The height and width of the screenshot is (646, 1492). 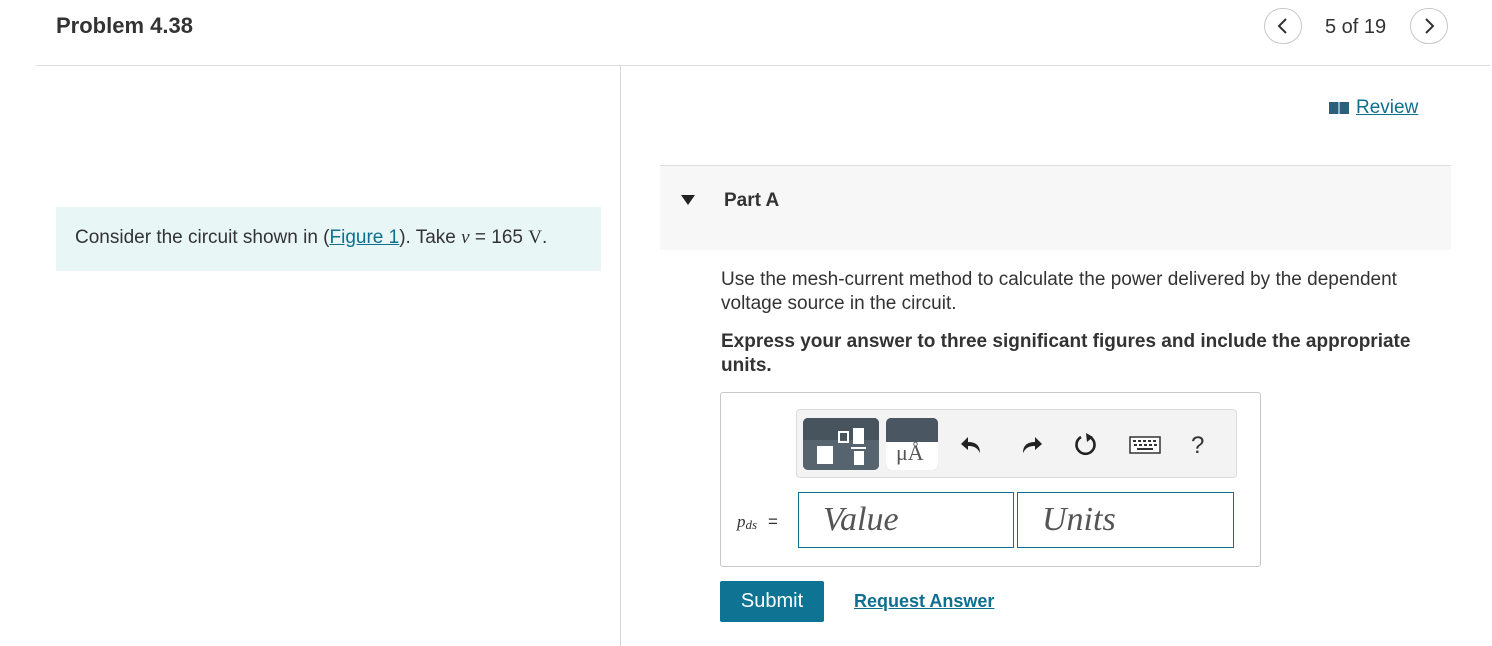 I want to click on caret-down-icon, so click(x=688, y=200).